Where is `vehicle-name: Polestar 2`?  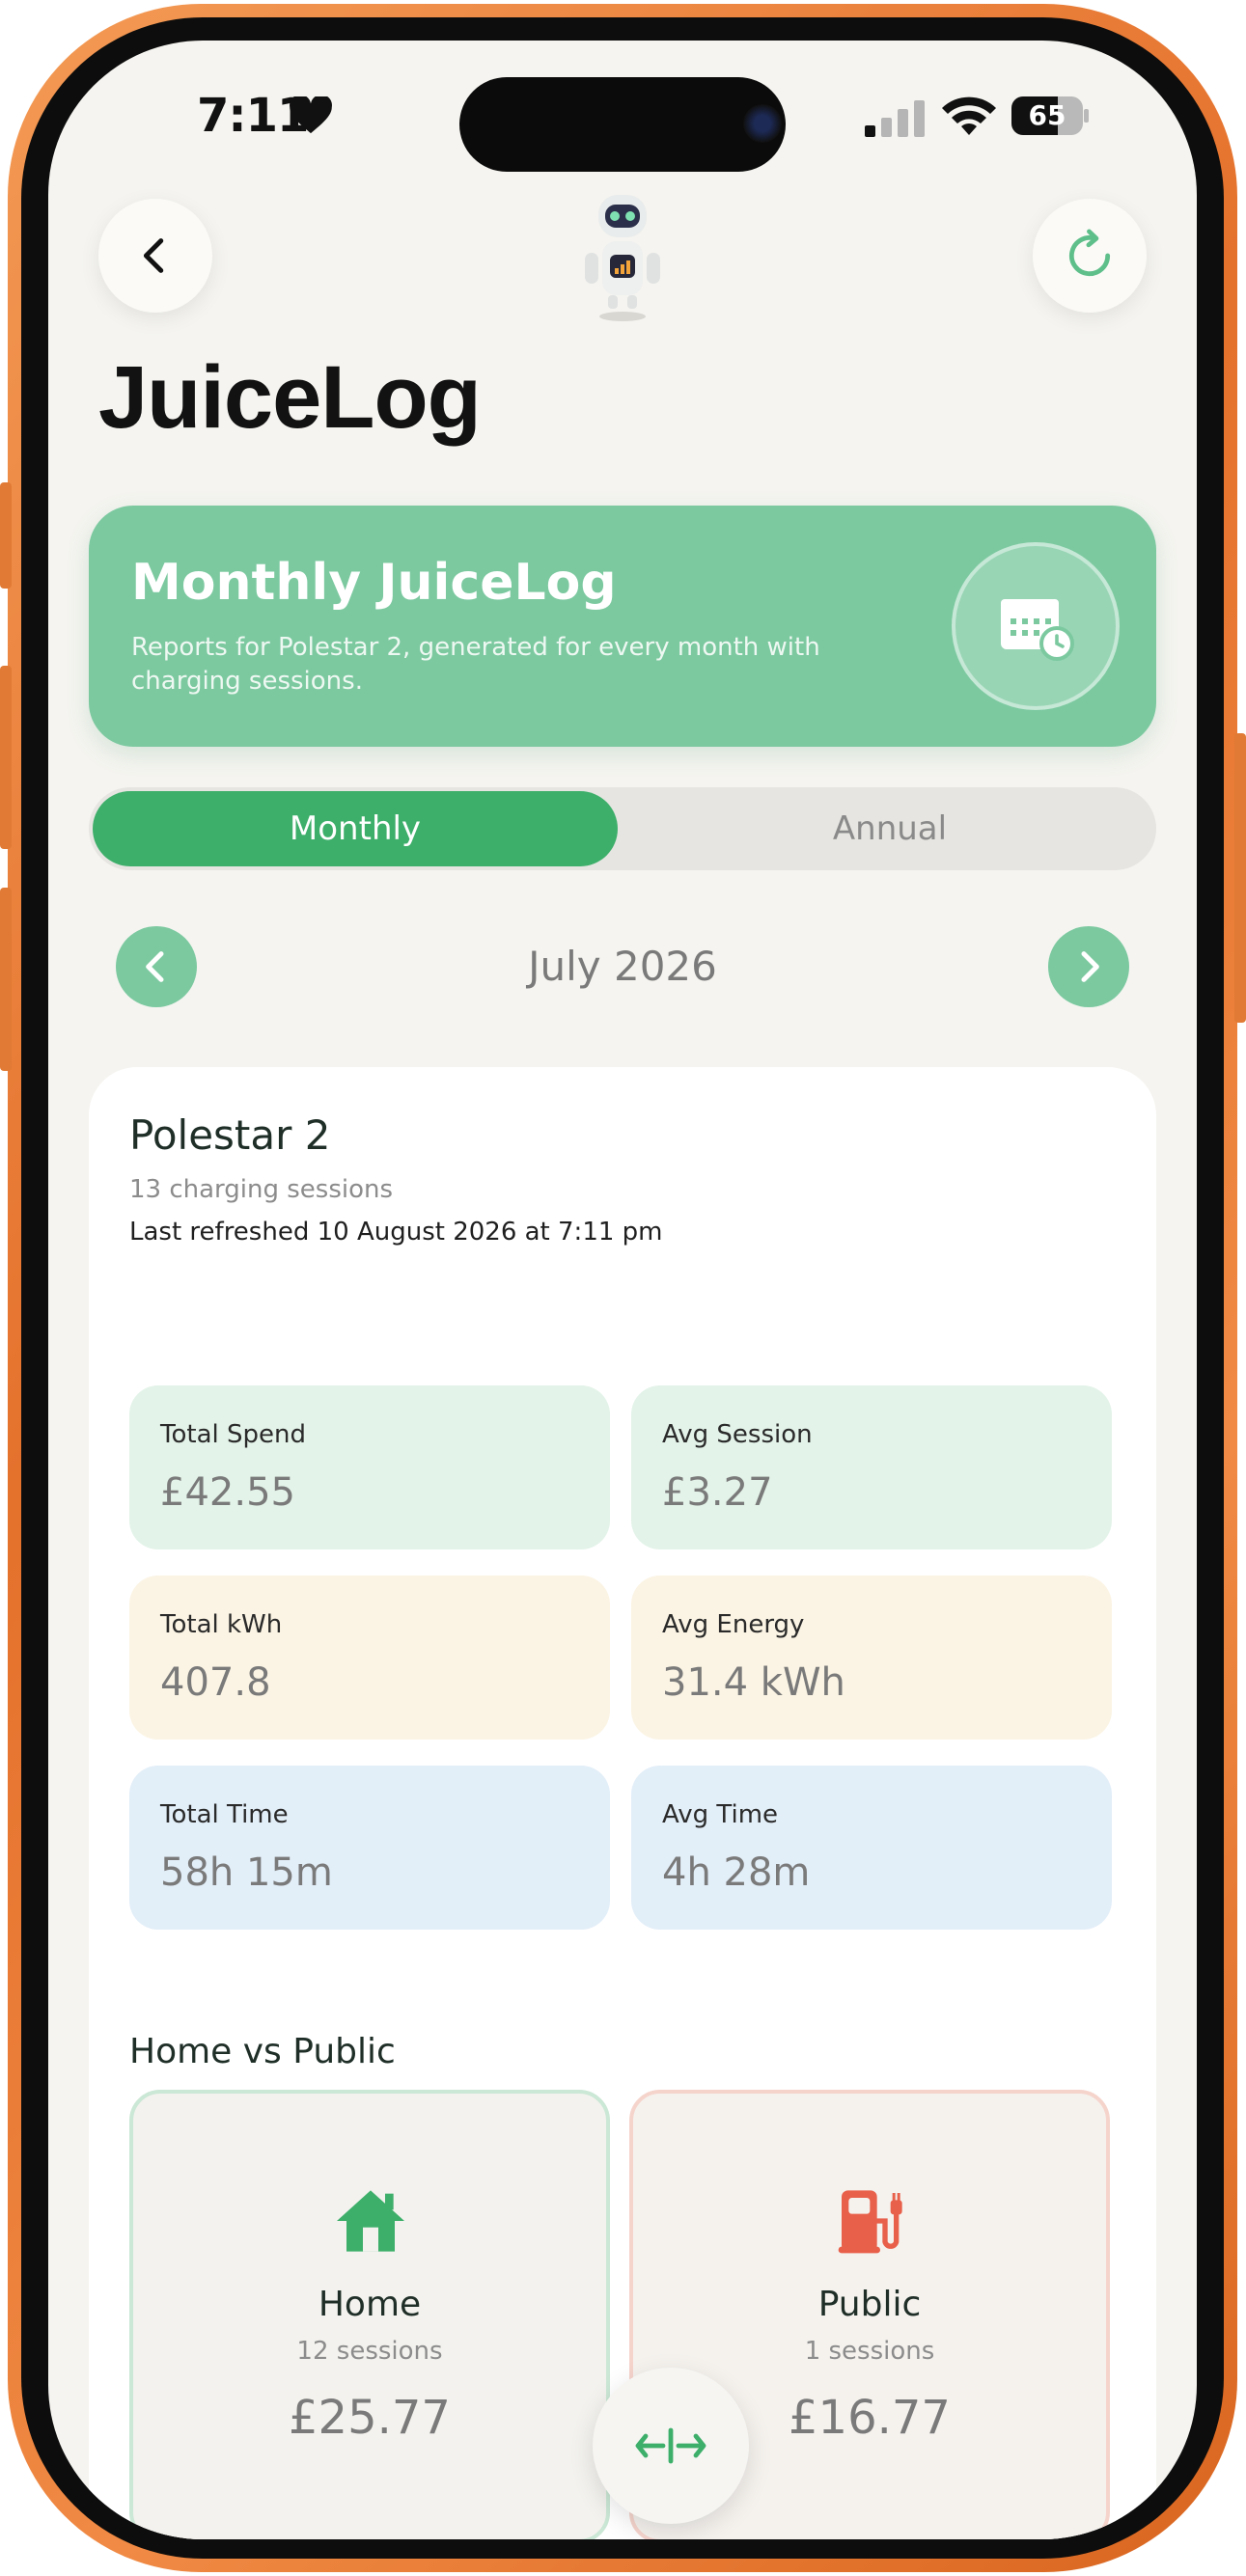
vehicle-name: Polestar 2 is located at coordinates (230, 1135).